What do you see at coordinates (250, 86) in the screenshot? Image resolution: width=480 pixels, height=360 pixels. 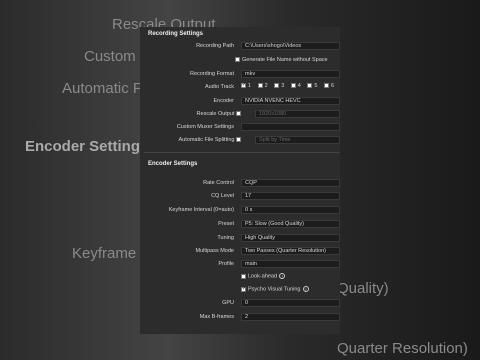 I see `audio-track-1-label: 1` at bounding box center [250, 86].